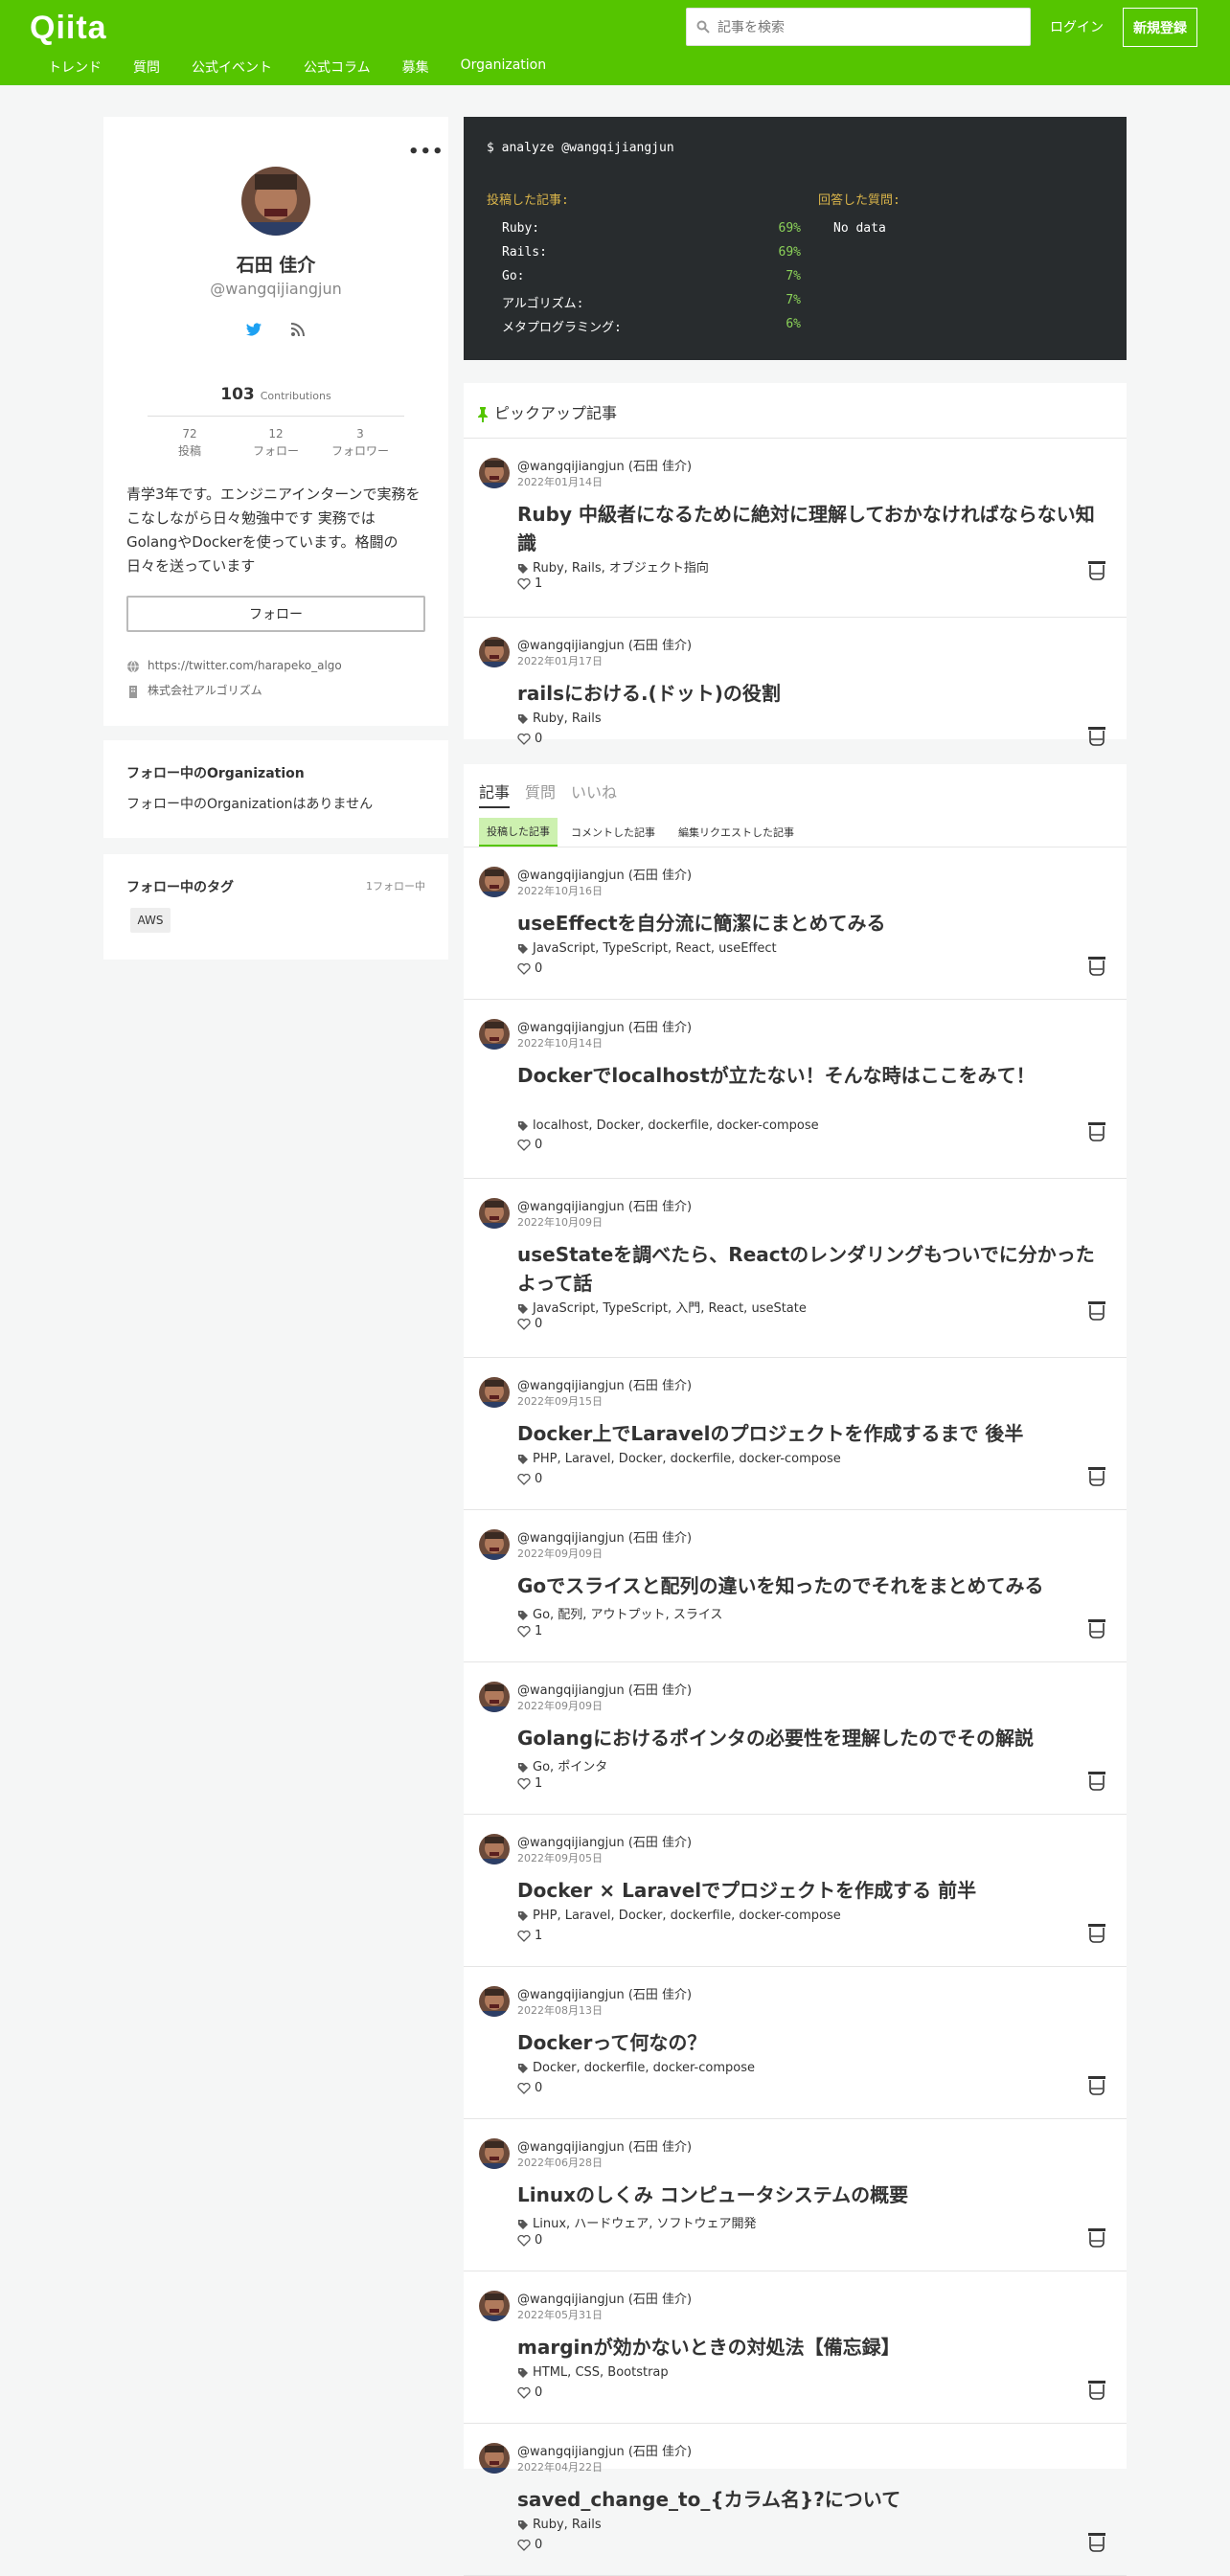 The image size is (1230, 2576). I want to click on website-link: https://twitter.com/harapeko_algo, so click(245, 665).